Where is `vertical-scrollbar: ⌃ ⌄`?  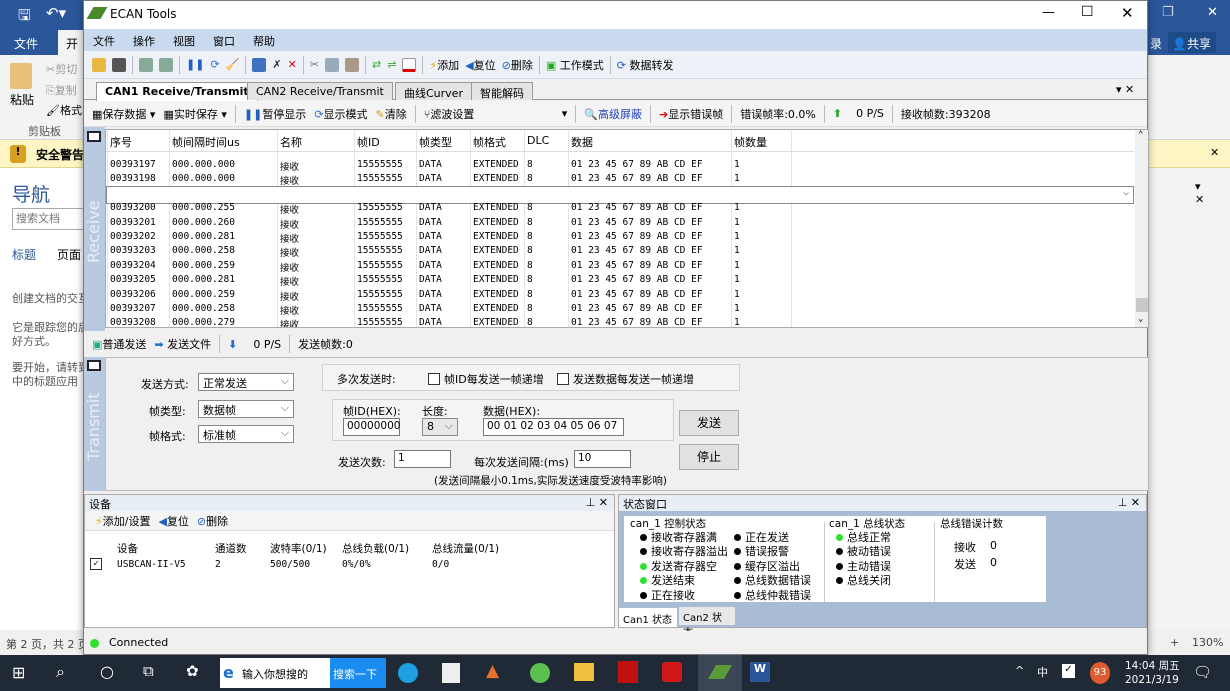
vertical-scrollbar: ⌃ ⌄ is located at coordinates (1141, 228).